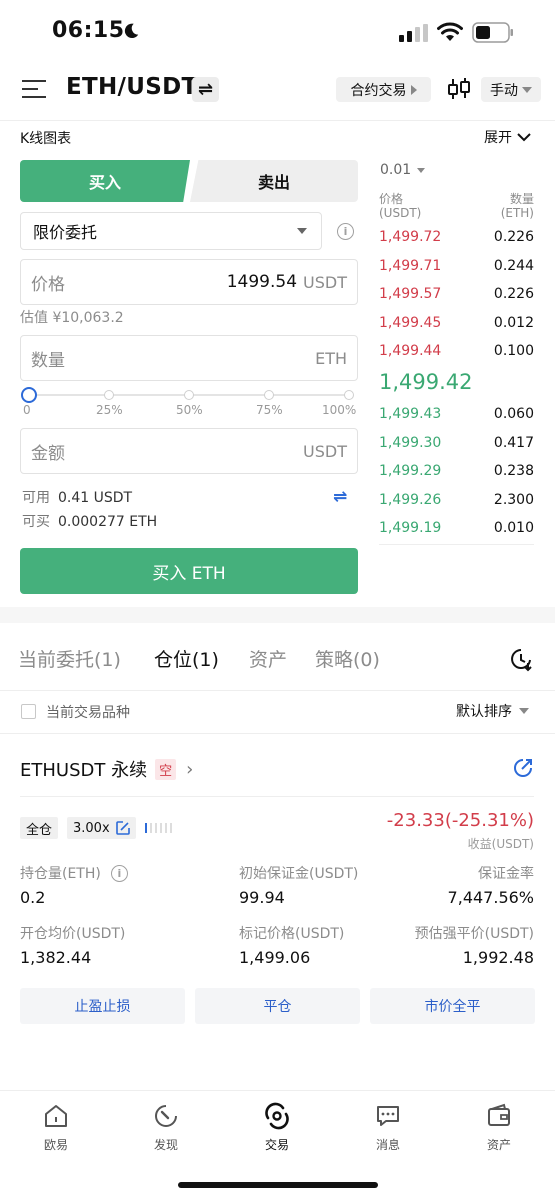 The image size is (555, 1200). I want to click on bid-qty: 2.300, so click(513, 500).